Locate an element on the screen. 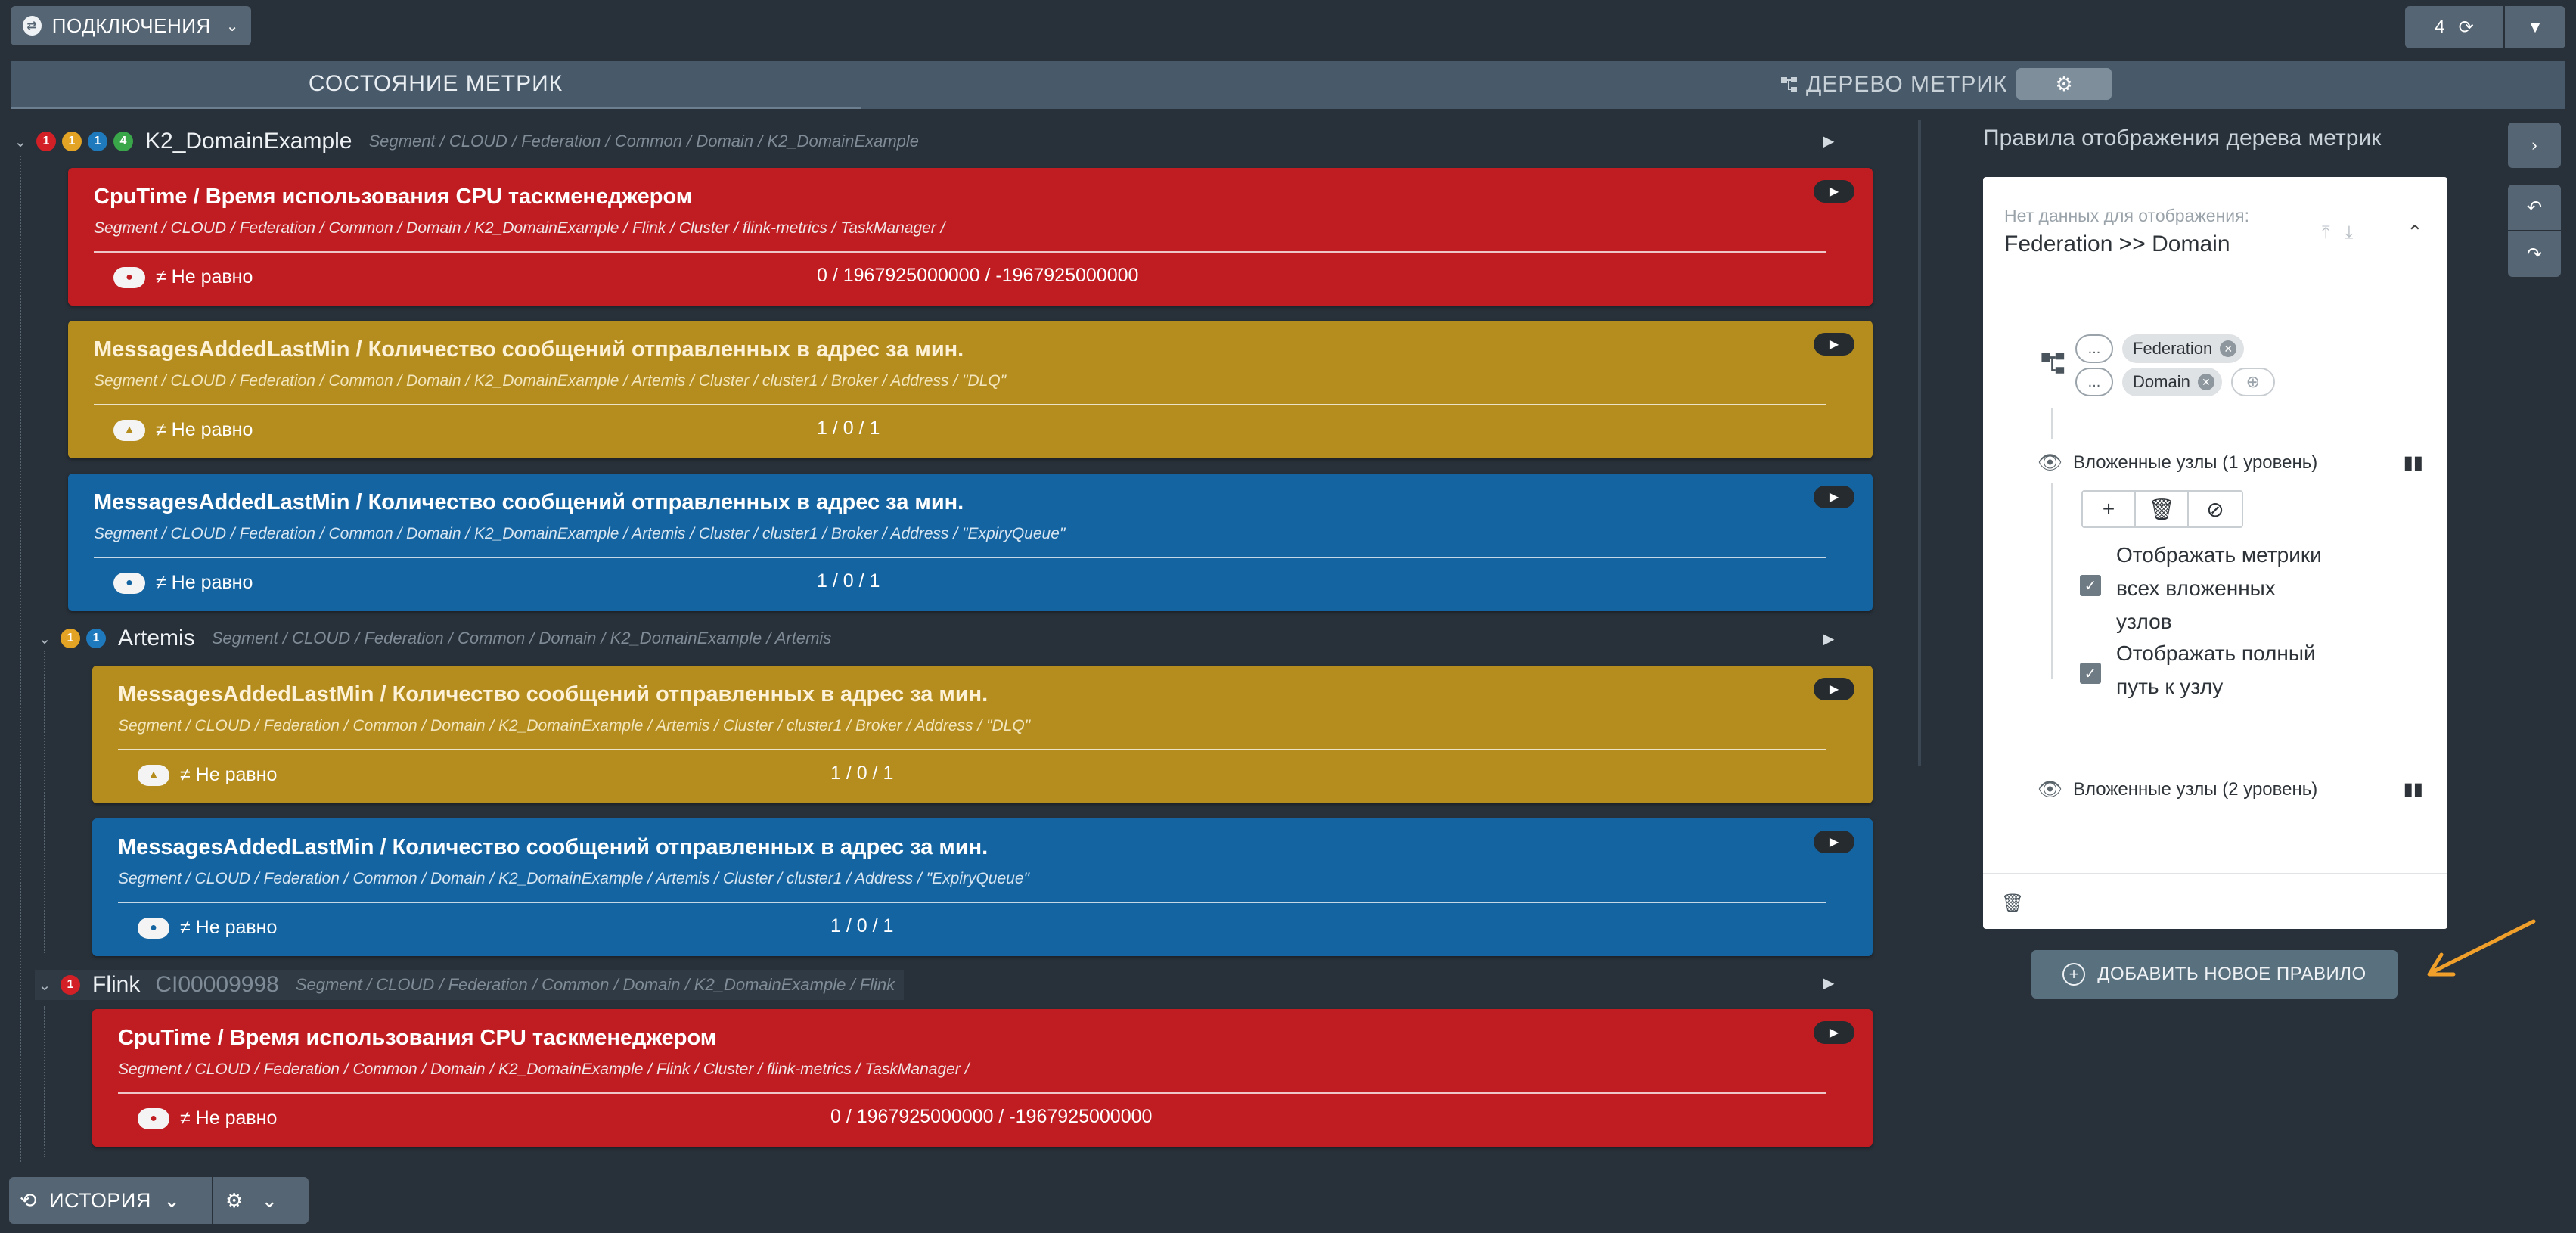 The image size is (2576, 1233). add-new-rule-button: + ДОБАВИТЬ НОВОЕ ПРАВИЛО is located at coordinates (2214, 974).